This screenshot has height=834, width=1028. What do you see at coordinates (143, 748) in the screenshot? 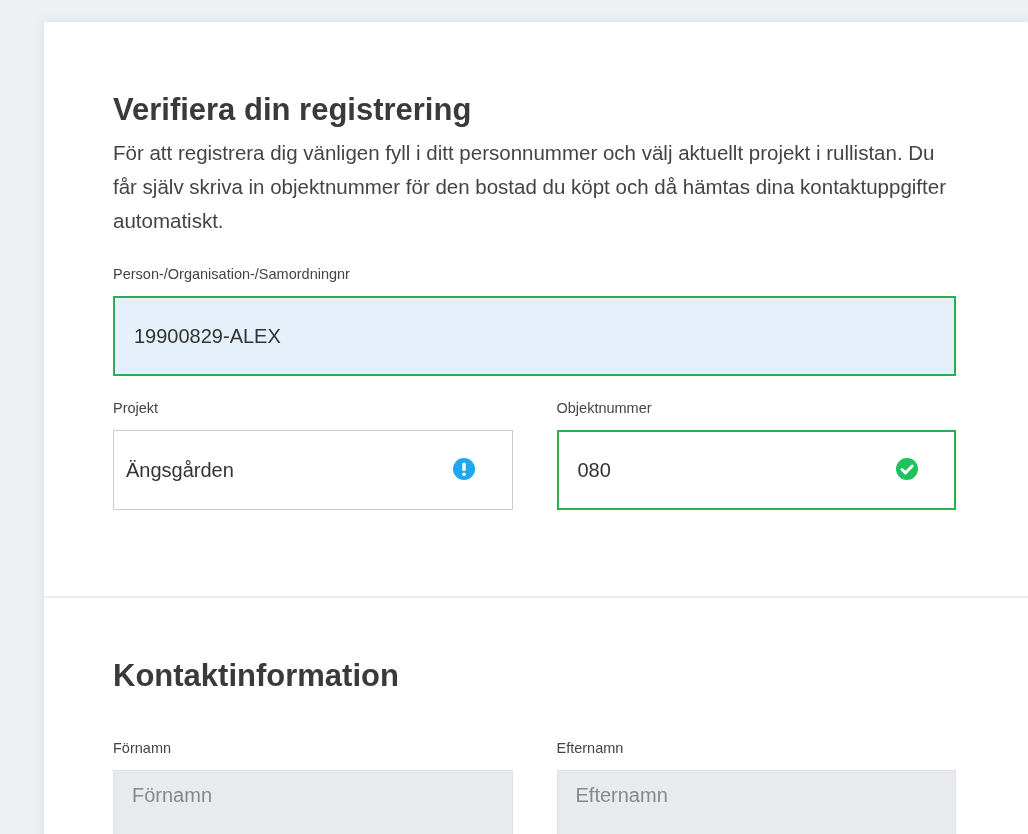
I see `field-label: Förnamn` at bounding box center [143, 748].